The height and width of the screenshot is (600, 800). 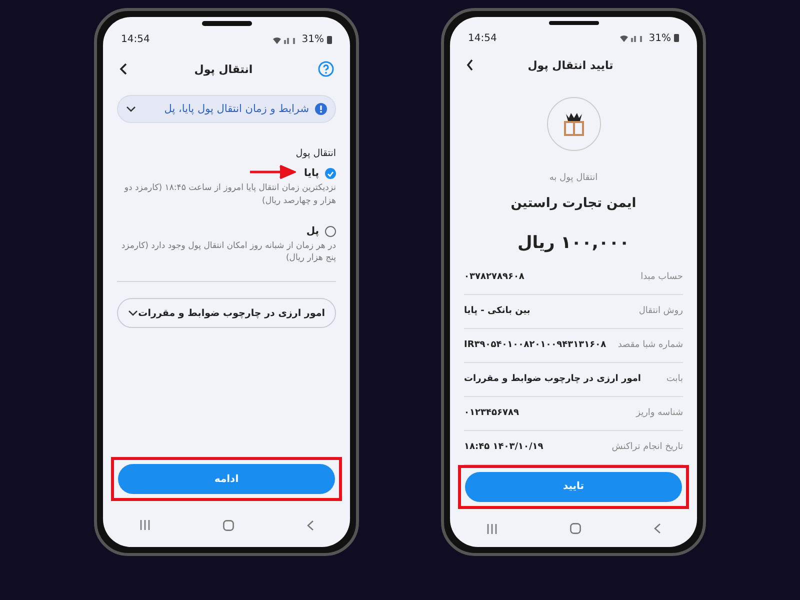 What do you see at coordinates (311, 173) in the screenshot?
I see `option-label: پایا` at bounding box center [311, 173].